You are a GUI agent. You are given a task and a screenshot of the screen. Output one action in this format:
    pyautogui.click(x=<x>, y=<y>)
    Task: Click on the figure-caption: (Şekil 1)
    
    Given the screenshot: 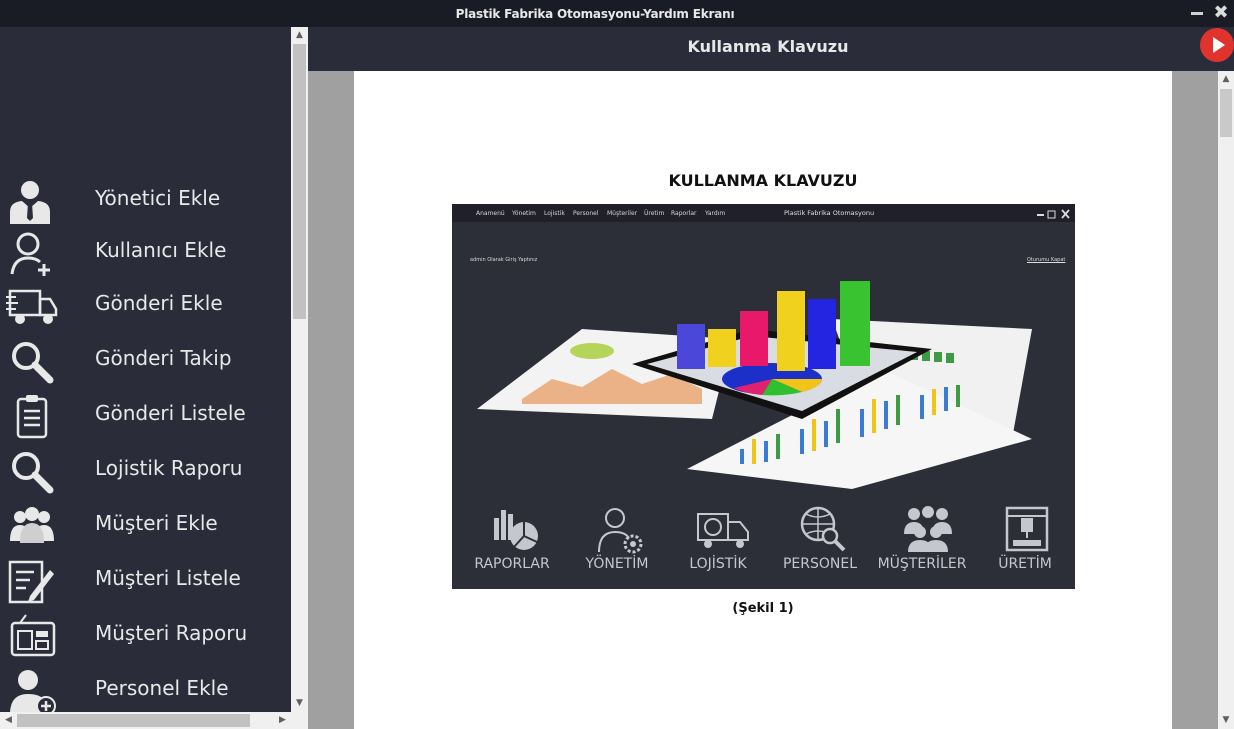 What is the action you would take?
    pyautogui.click(x=763, y=608)
    